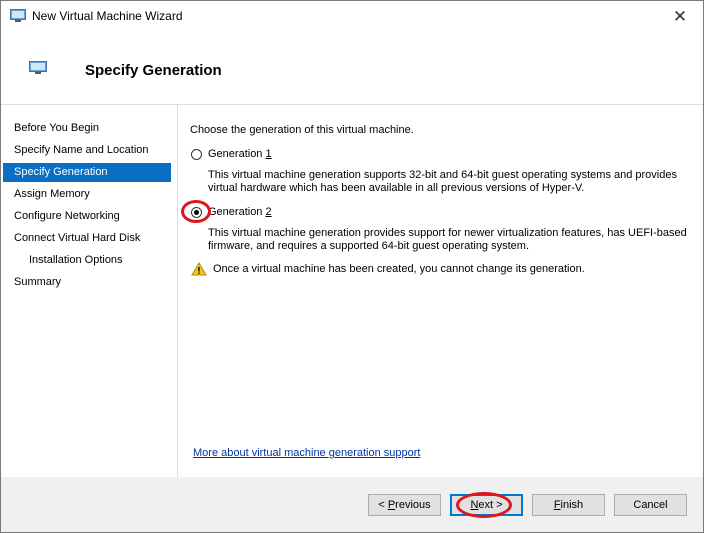 The height and width of the screenshot is (533, 704). I want to click on previous-button: < Previous, so click(404, 505).